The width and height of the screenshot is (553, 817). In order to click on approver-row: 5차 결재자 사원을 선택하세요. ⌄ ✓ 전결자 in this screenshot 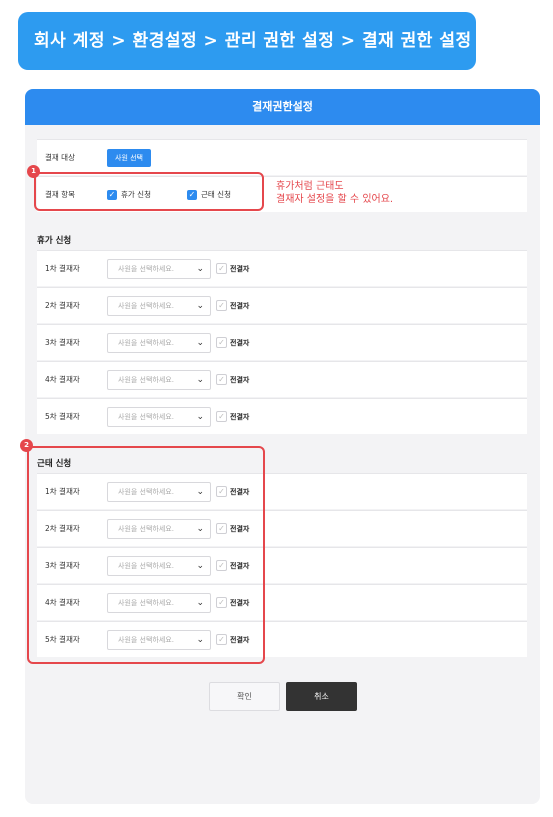, I will do `click(282, 416)`.